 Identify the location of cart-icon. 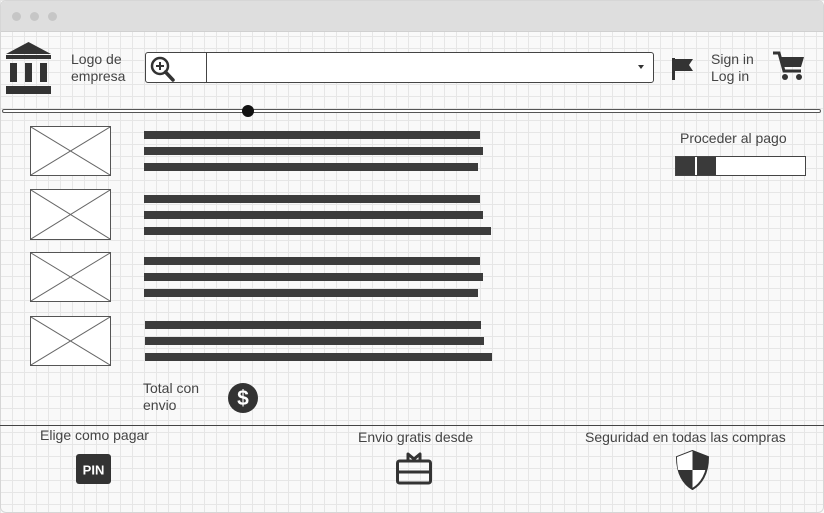
(789, 66).